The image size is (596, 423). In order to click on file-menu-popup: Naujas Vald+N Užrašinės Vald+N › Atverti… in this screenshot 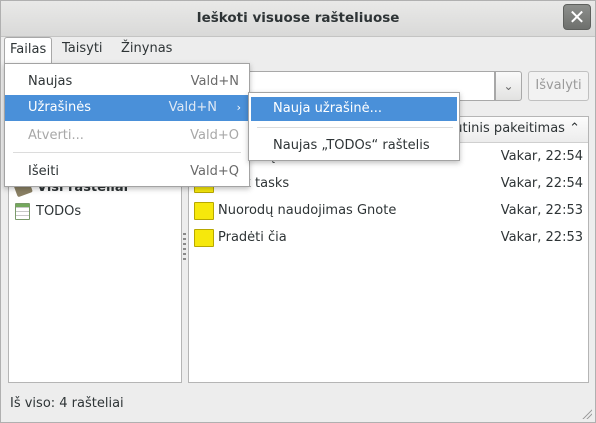, I will do `click(127, 125)`.